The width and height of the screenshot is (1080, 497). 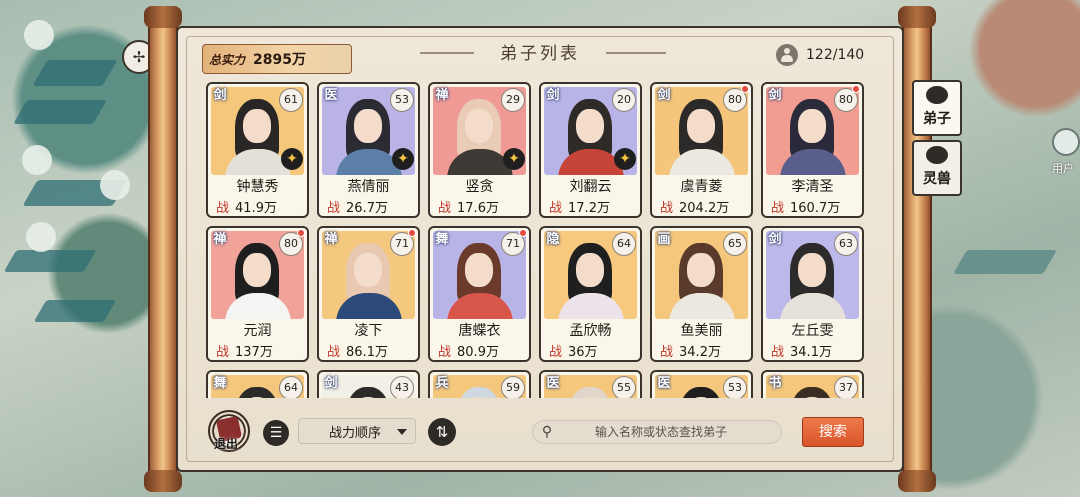 What do you see at coordinates (368, 294) in the screenshot?
I see `disciple-card: 禅 71 凌下战 86.1万` at bounding box center [368, 294].